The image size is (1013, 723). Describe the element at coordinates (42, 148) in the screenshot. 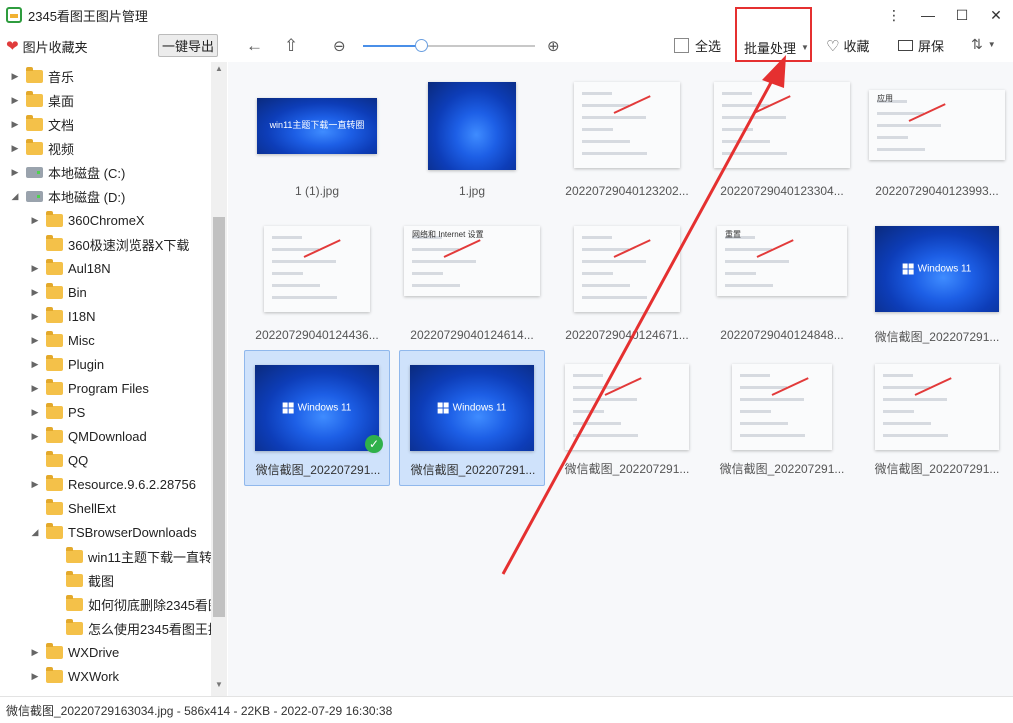

I see `tree-item: ▶ 视频` at that location.